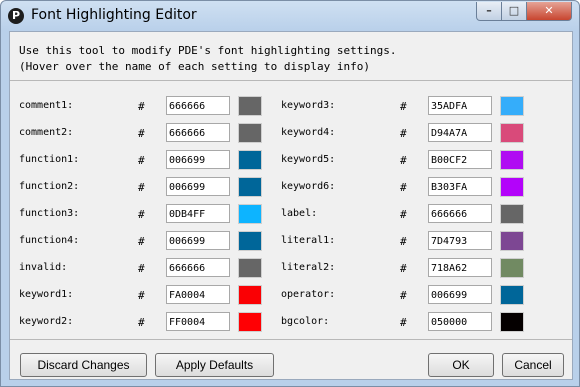 The width and height of the screenshot is (580, 387). Describe the element at coordinates (308, 186) in the screenshot. I see `setting-label: keyword6:` at that location.